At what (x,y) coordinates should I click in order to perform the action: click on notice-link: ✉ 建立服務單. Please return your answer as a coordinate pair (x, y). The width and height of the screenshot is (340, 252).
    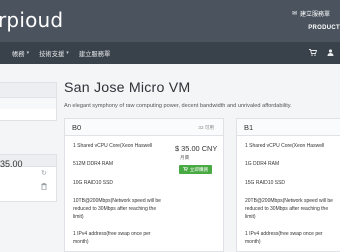
    Looking at the image, I should click on (311, 13).